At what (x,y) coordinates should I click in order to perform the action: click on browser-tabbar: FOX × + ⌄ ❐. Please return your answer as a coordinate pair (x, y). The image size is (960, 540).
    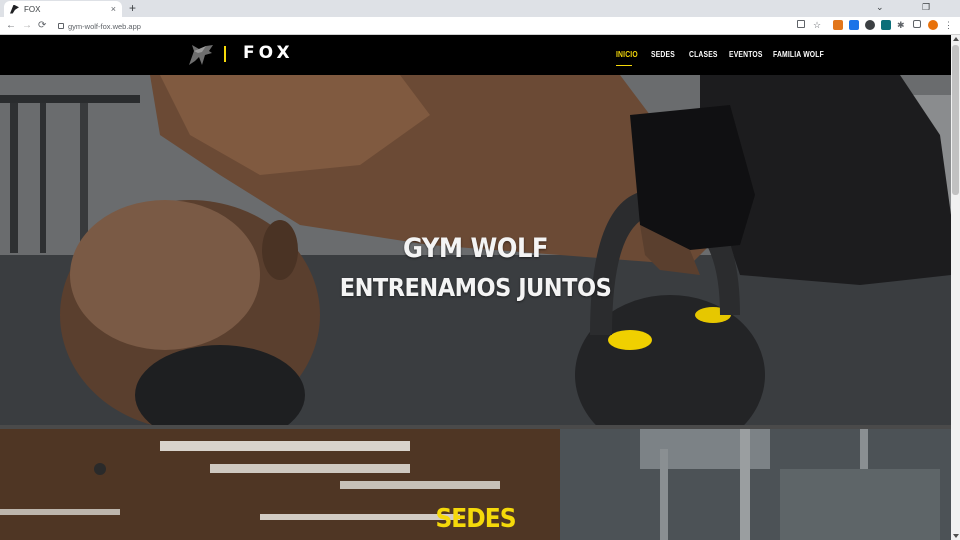
    Looking at the image, I should click on (480, 8).